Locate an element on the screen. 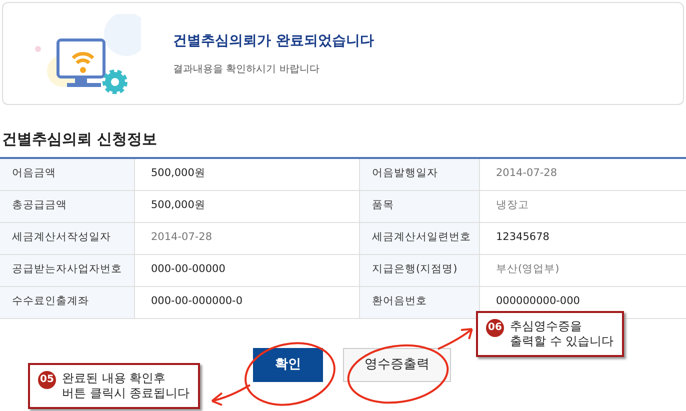 Image resolution: width=686 pixels, height=411 pixels. table-cell-text: 12345678 is located at coordinates (522, 238).